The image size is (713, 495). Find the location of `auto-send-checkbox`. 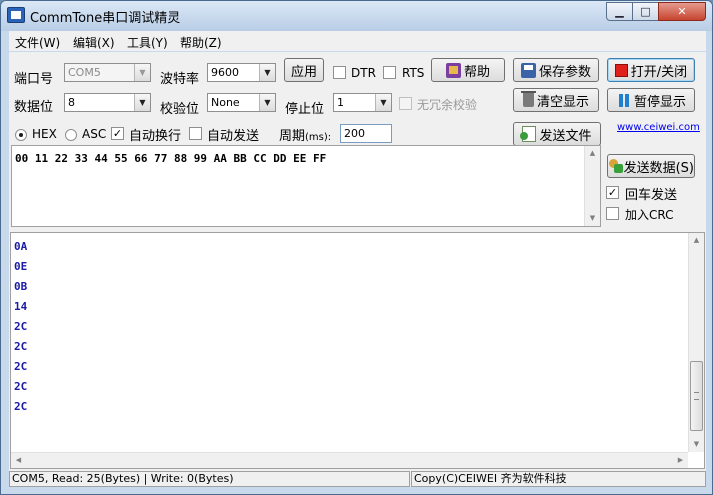

auto-send-checkbox is located at coordinates (195, 133).